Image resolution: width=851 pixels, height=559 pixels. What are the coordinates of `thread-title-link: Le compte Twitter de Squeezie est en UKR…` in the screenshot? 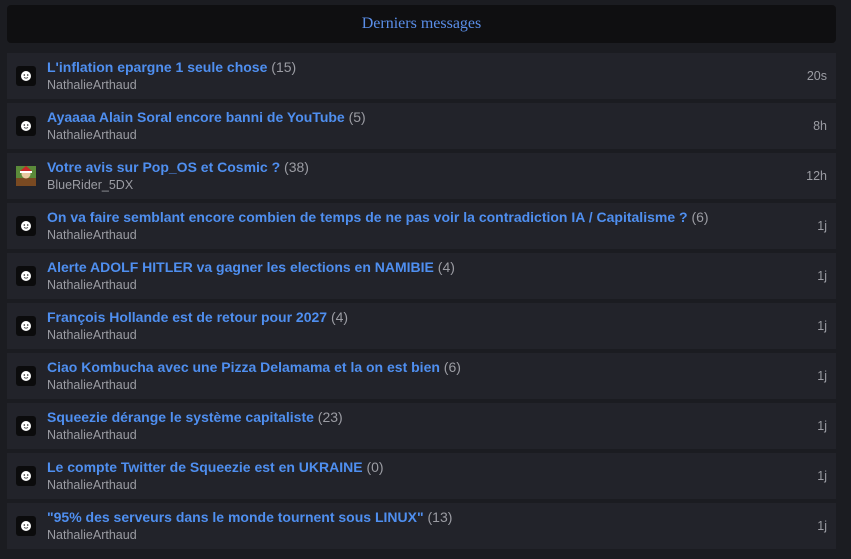 It's located at (205, 467).